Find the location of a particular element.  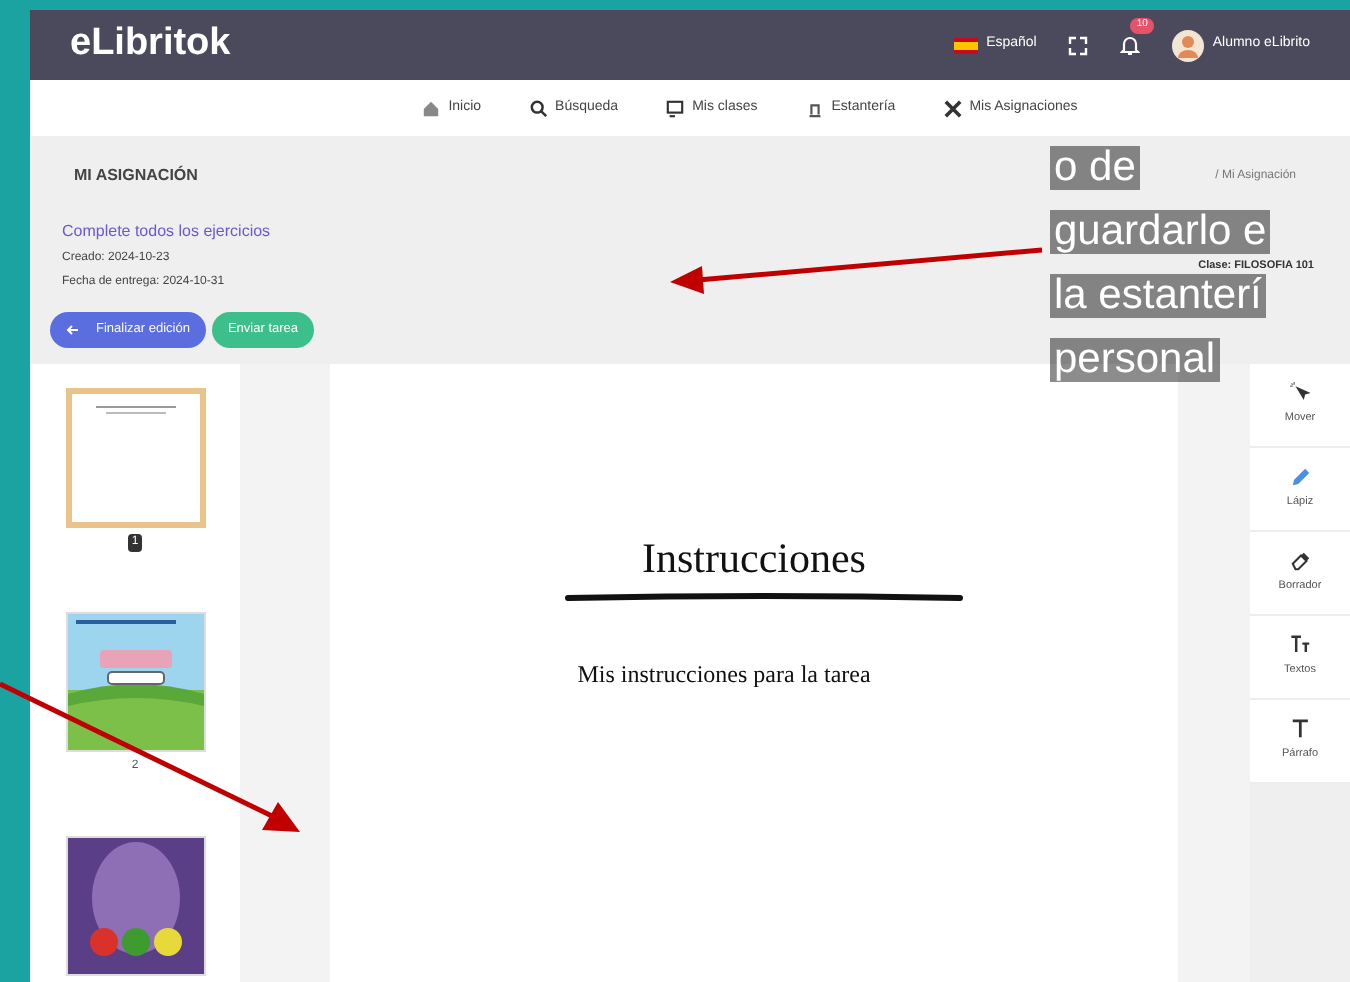

page-title: MI ASIGNACIÓN is located at coordinates (136, 176).